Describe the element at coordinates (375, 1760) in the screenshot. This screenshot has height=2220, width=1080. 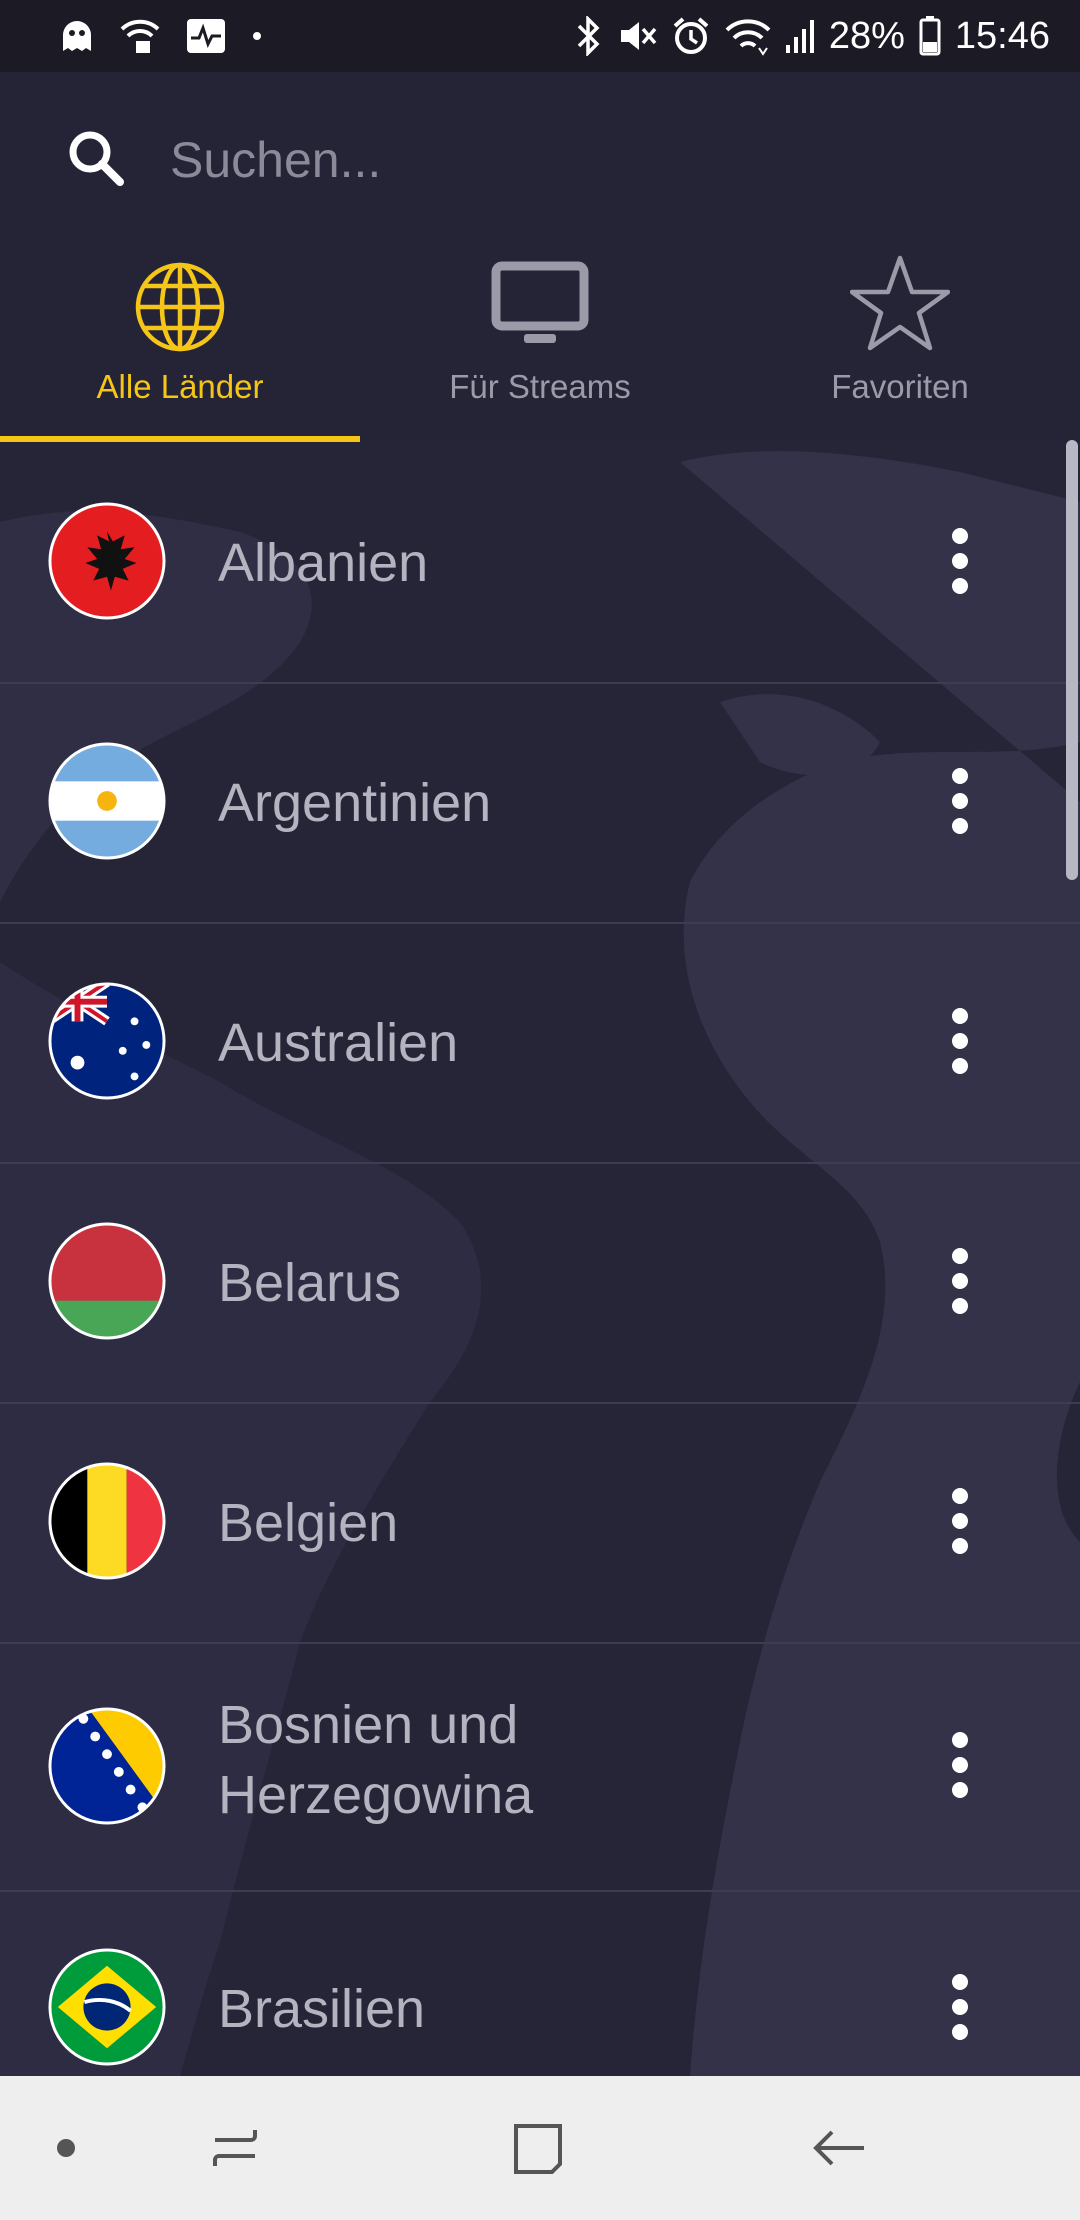
I see `country-name: Bosnien und Herzegowina` at that location.